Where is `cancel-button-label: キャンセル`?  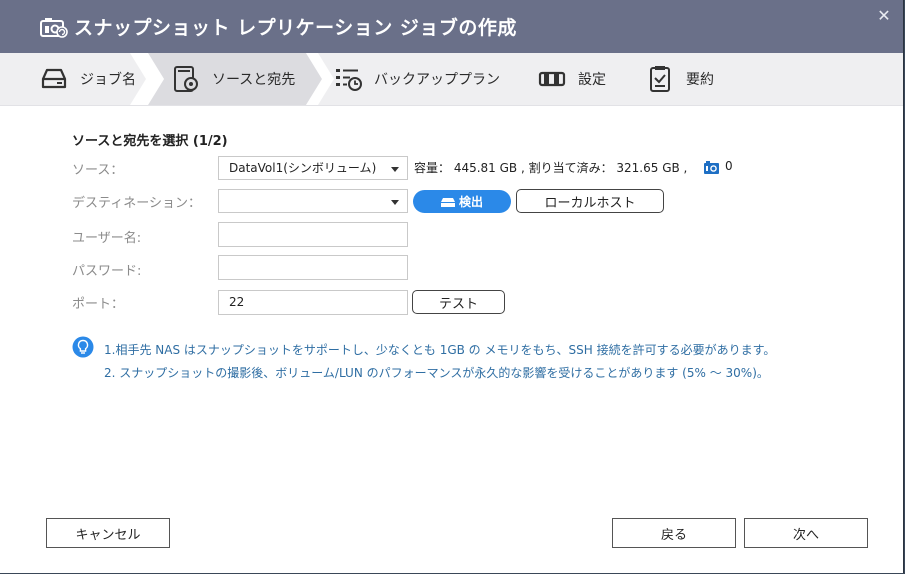 cancel-button-label: キャンセル is located at coordinates (108, 535).